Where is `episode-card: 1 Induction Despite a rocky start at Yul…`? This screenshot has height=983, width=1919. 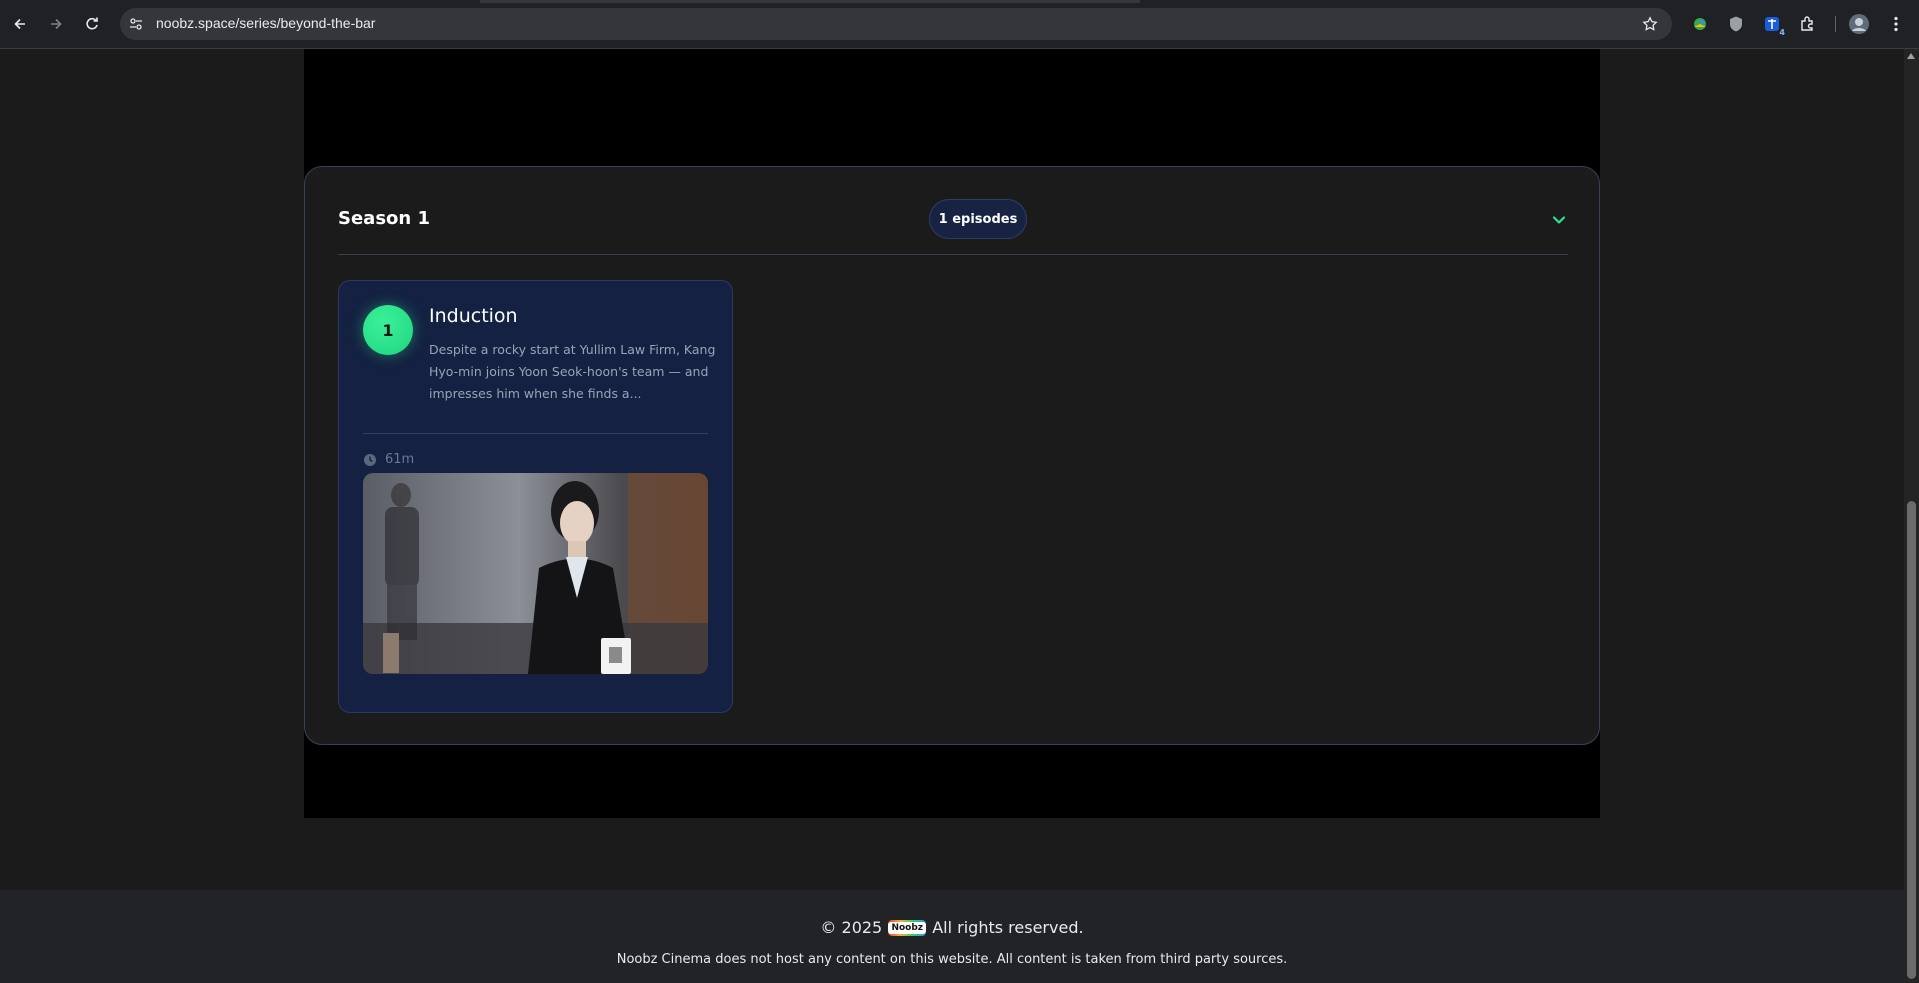
episode-card: 1 Induction Despite a rocky start at Yul… is located at coordinates (535, 496).